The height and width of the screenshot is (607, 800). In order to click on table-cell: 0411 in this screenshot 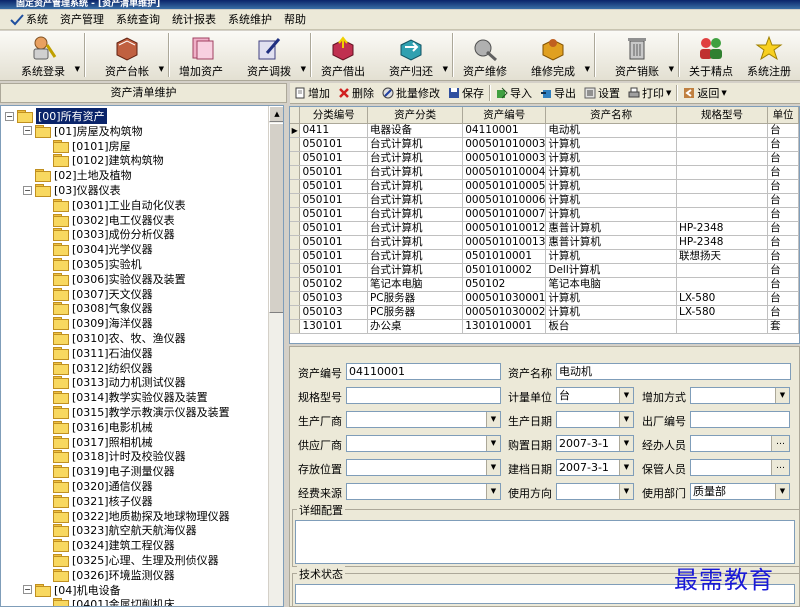, I will do `click(333, 130)`.